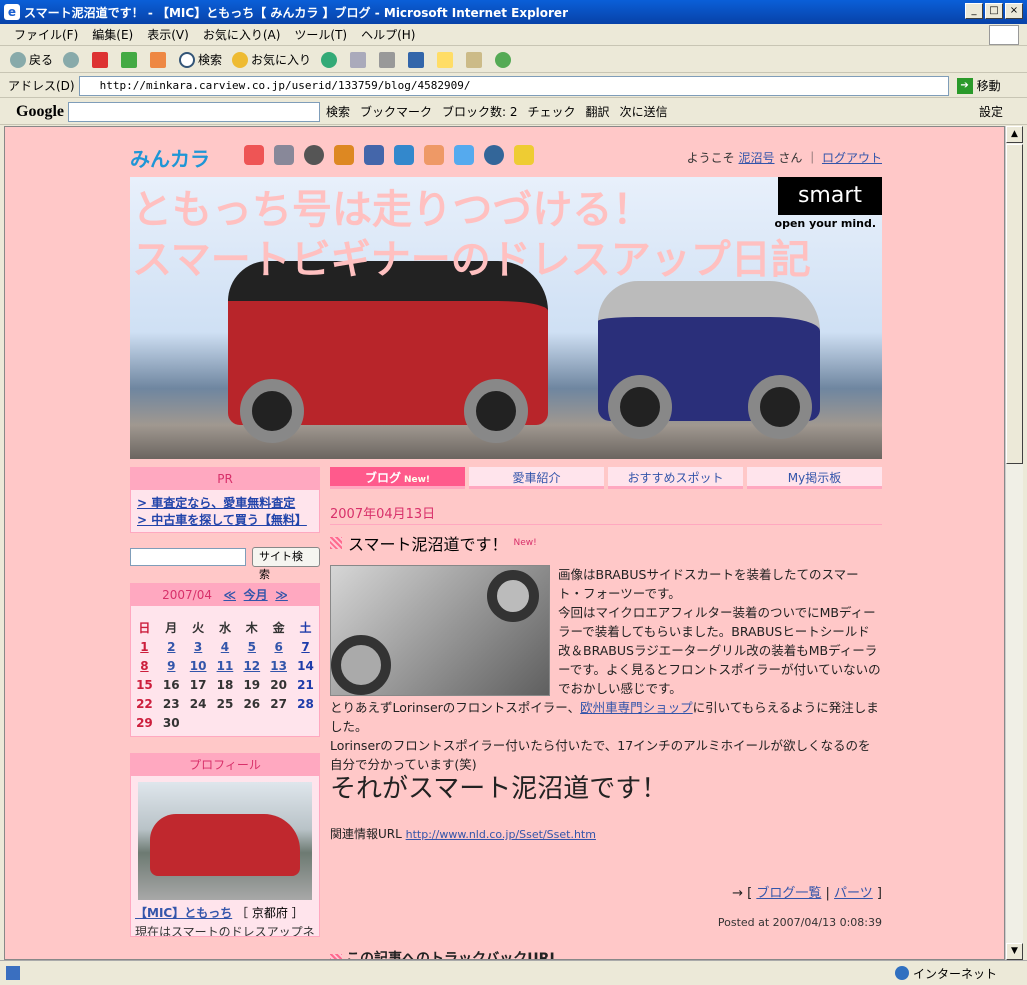 This screenshot has width=1027, height=985. I want to click on menu-edit: 編集(E), so click(112, 34).